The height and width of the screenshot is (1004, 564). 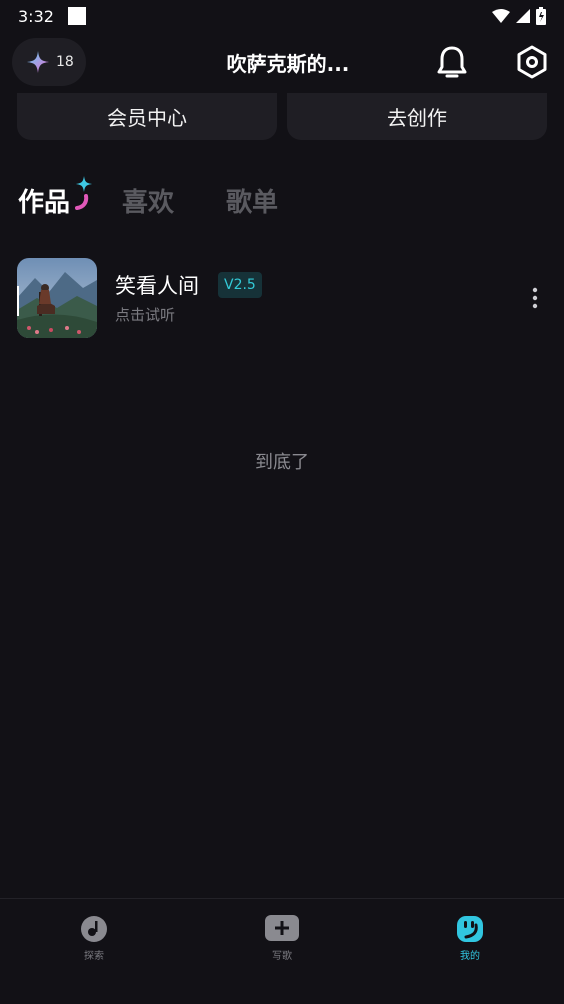 I want to click on song-cover-image, so click(x=57, y=298).